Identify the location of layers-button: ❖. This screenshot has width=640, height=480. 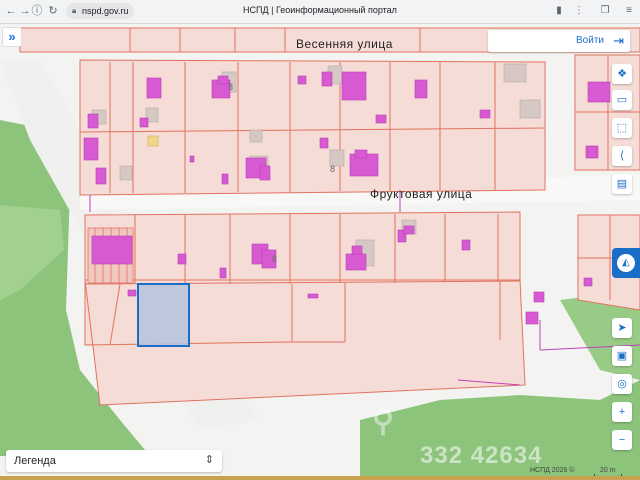
(622, 74).